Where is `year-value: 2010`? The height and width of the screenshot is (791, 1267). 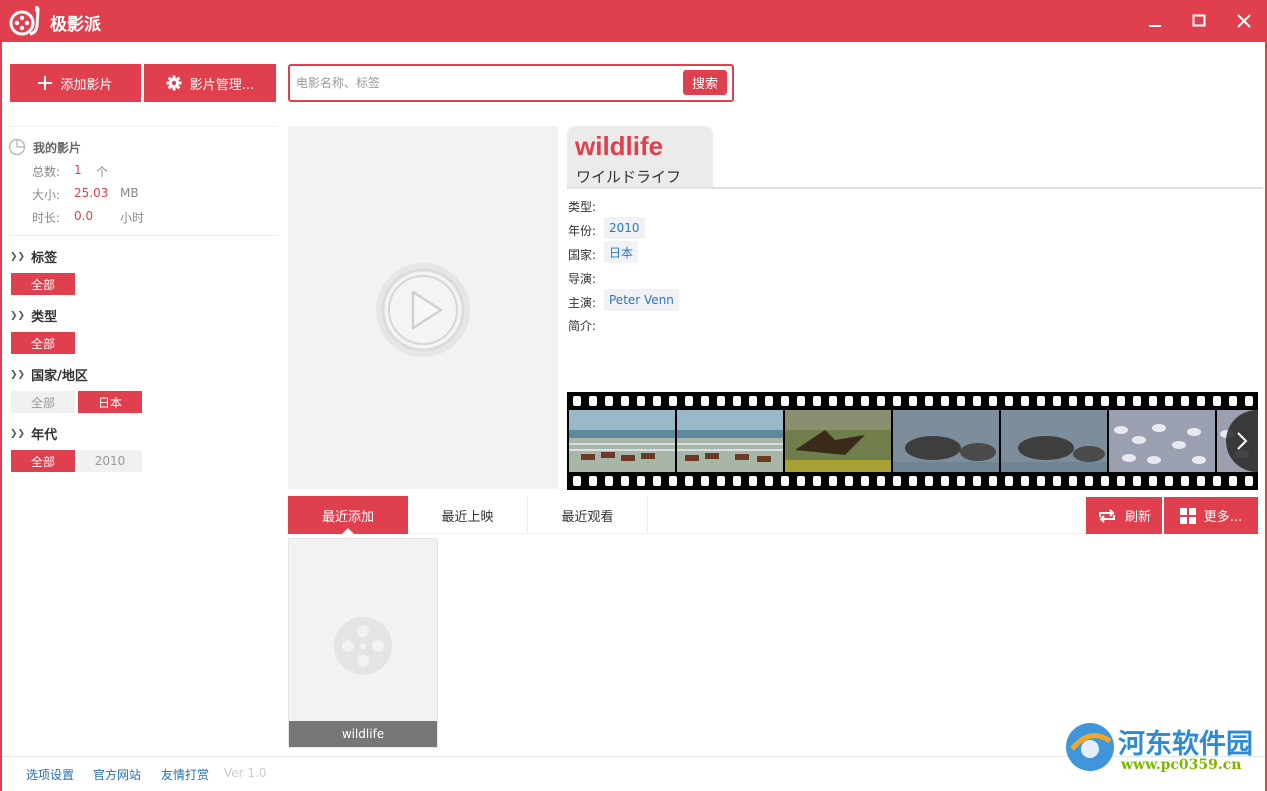
year-value: 2010 is located at coordinates (624, 228).